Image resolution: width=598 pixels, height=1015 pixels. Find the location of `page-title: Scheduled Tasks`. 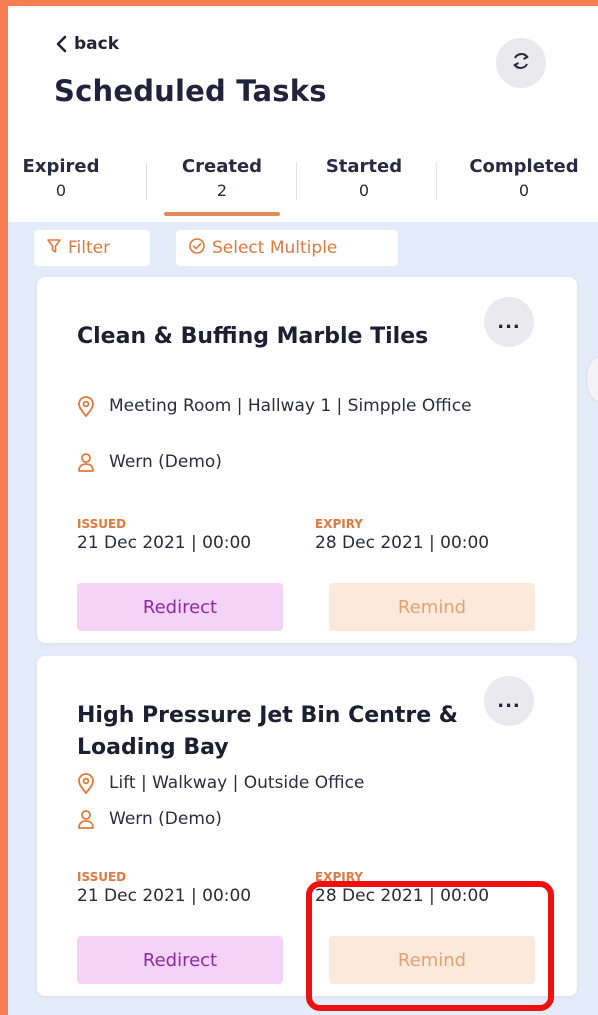

page-title: Scheduled Tasks is located at coordinates (190, 91).